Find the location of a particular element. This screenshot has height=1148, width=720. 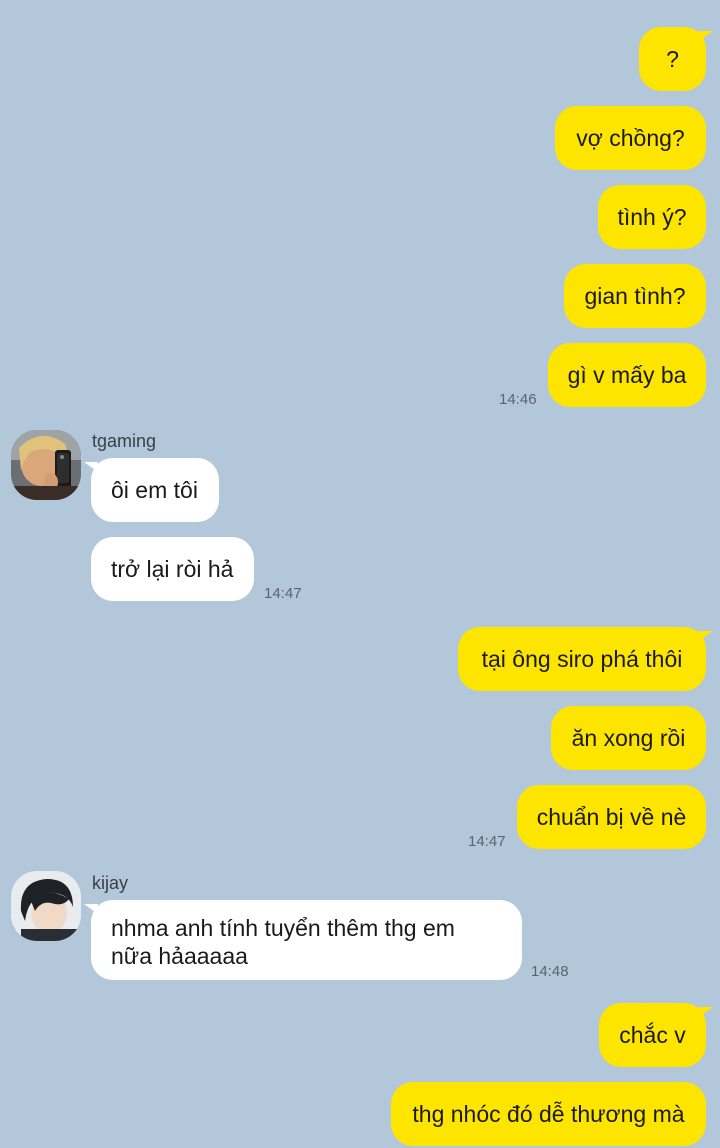

avatar-kijay is located at coordinates (46, 906).